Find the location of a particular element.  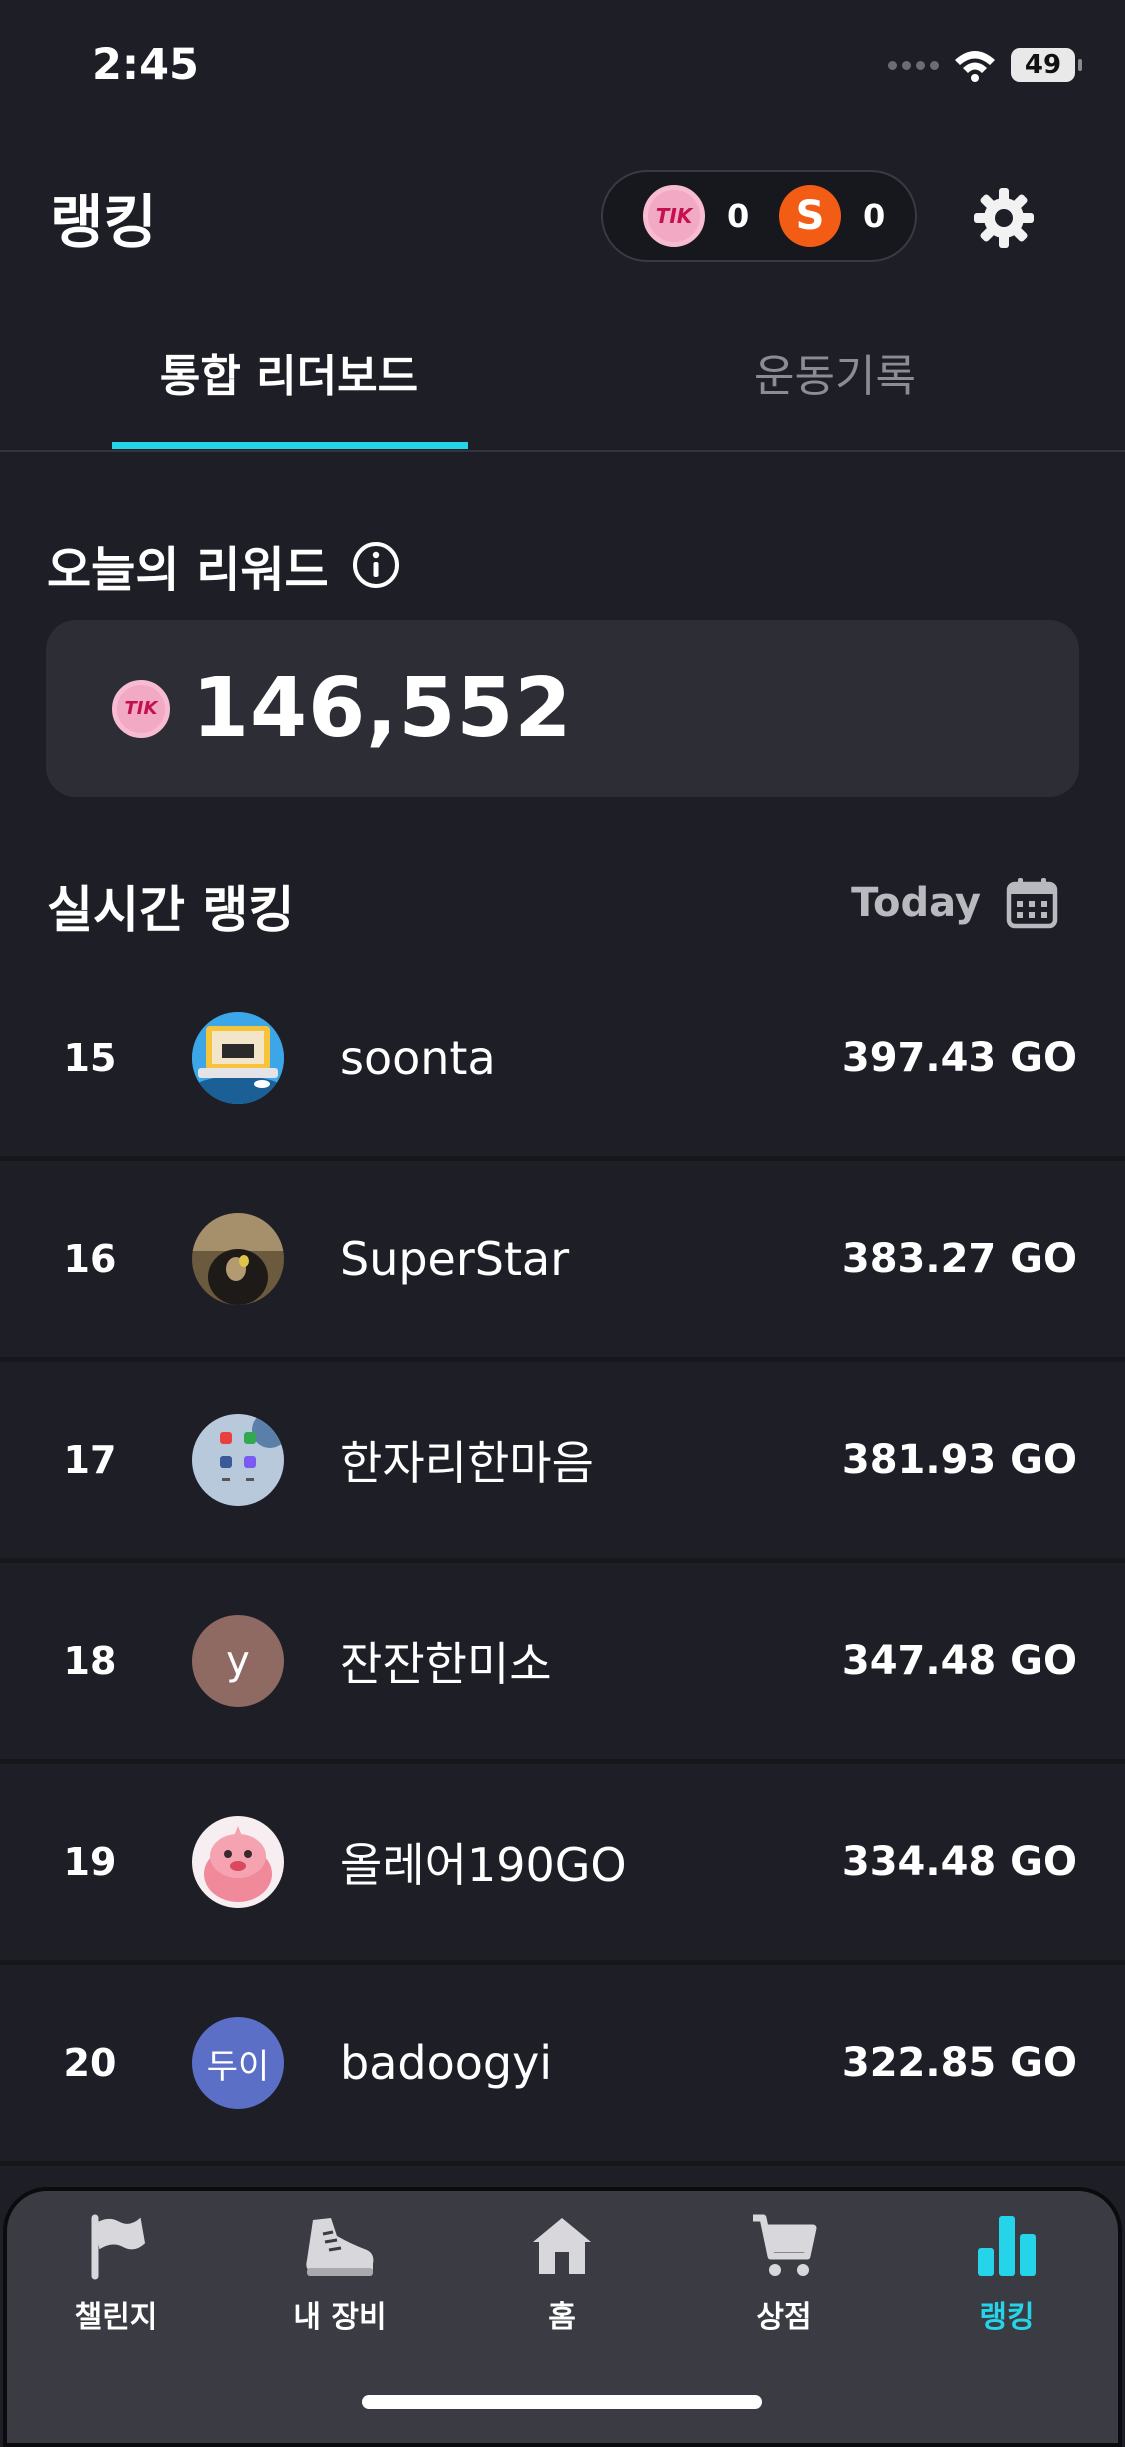

username: soonta is located at coordinates (418, 1058).